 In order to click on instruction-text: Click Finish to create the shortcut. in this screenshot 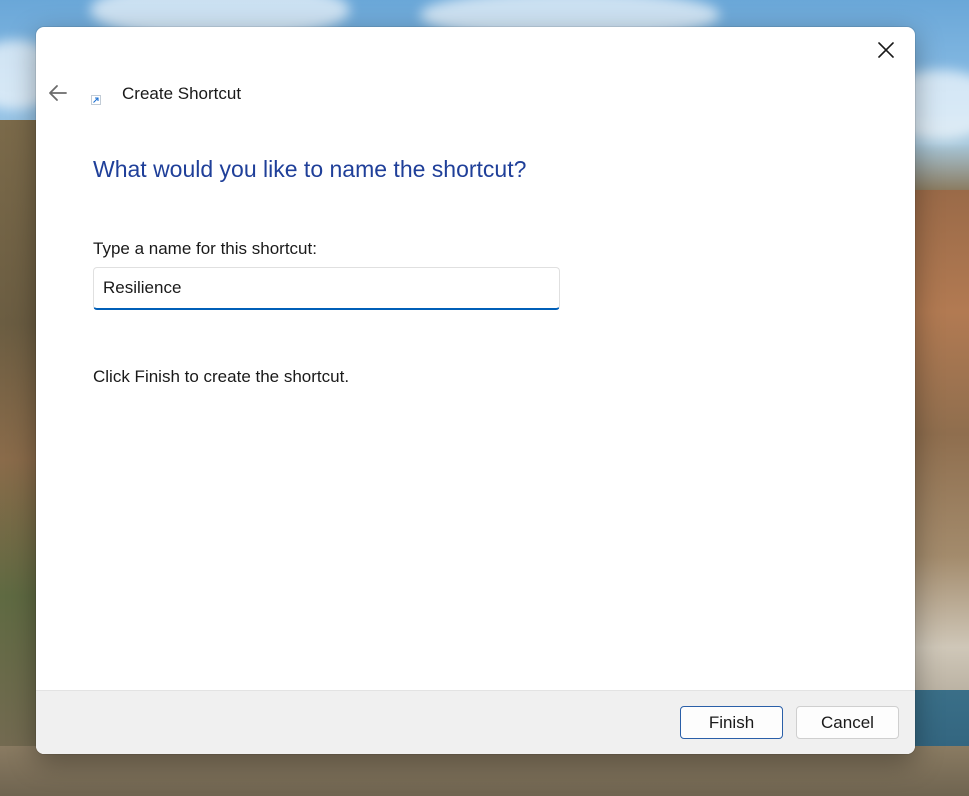, I will do `click(221, 376)`.